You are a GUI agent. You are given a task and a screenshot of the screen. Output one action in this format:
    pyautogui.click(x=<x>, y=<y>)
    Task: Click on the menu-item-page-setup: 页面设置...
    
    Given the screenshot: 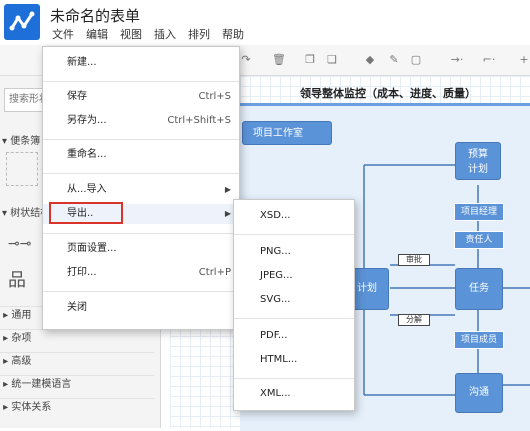 What is the action you would take?
    pyautogui.click(x=141, y=249)
    